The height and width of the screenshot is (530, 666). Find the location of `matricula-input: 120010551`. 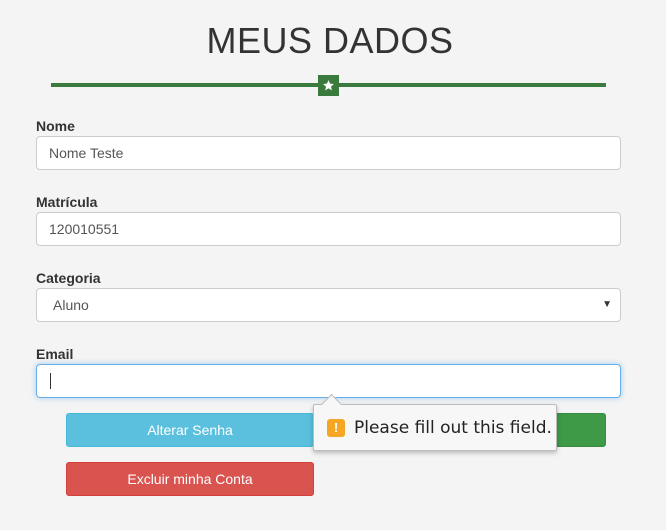

matricula-input: 120010551 is located at coordinates (328, 229).